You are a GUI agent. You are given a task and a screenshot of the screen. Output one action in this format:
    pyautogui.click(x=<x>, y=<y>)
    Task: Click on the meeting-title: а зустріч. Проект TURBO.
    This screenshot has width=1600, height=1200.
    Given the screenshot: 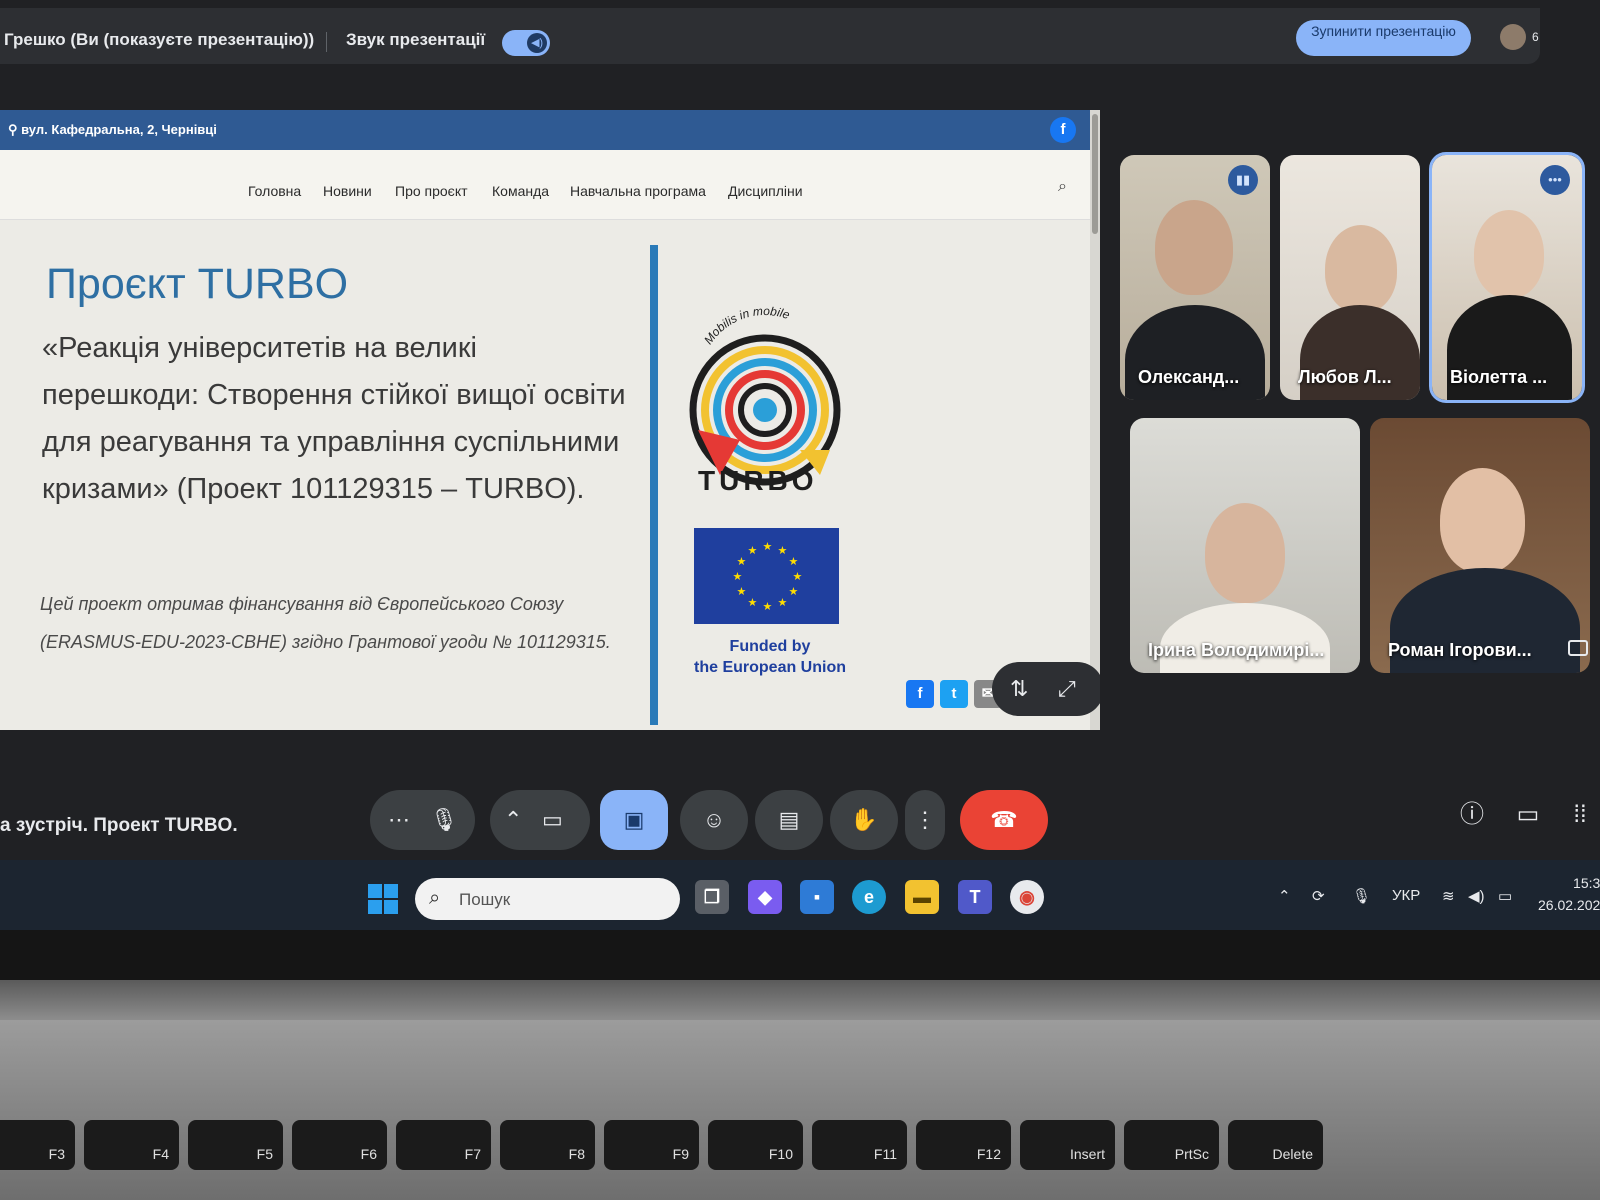 What is the action you would take?
    pyautogui.click(x=119, y=825)
    